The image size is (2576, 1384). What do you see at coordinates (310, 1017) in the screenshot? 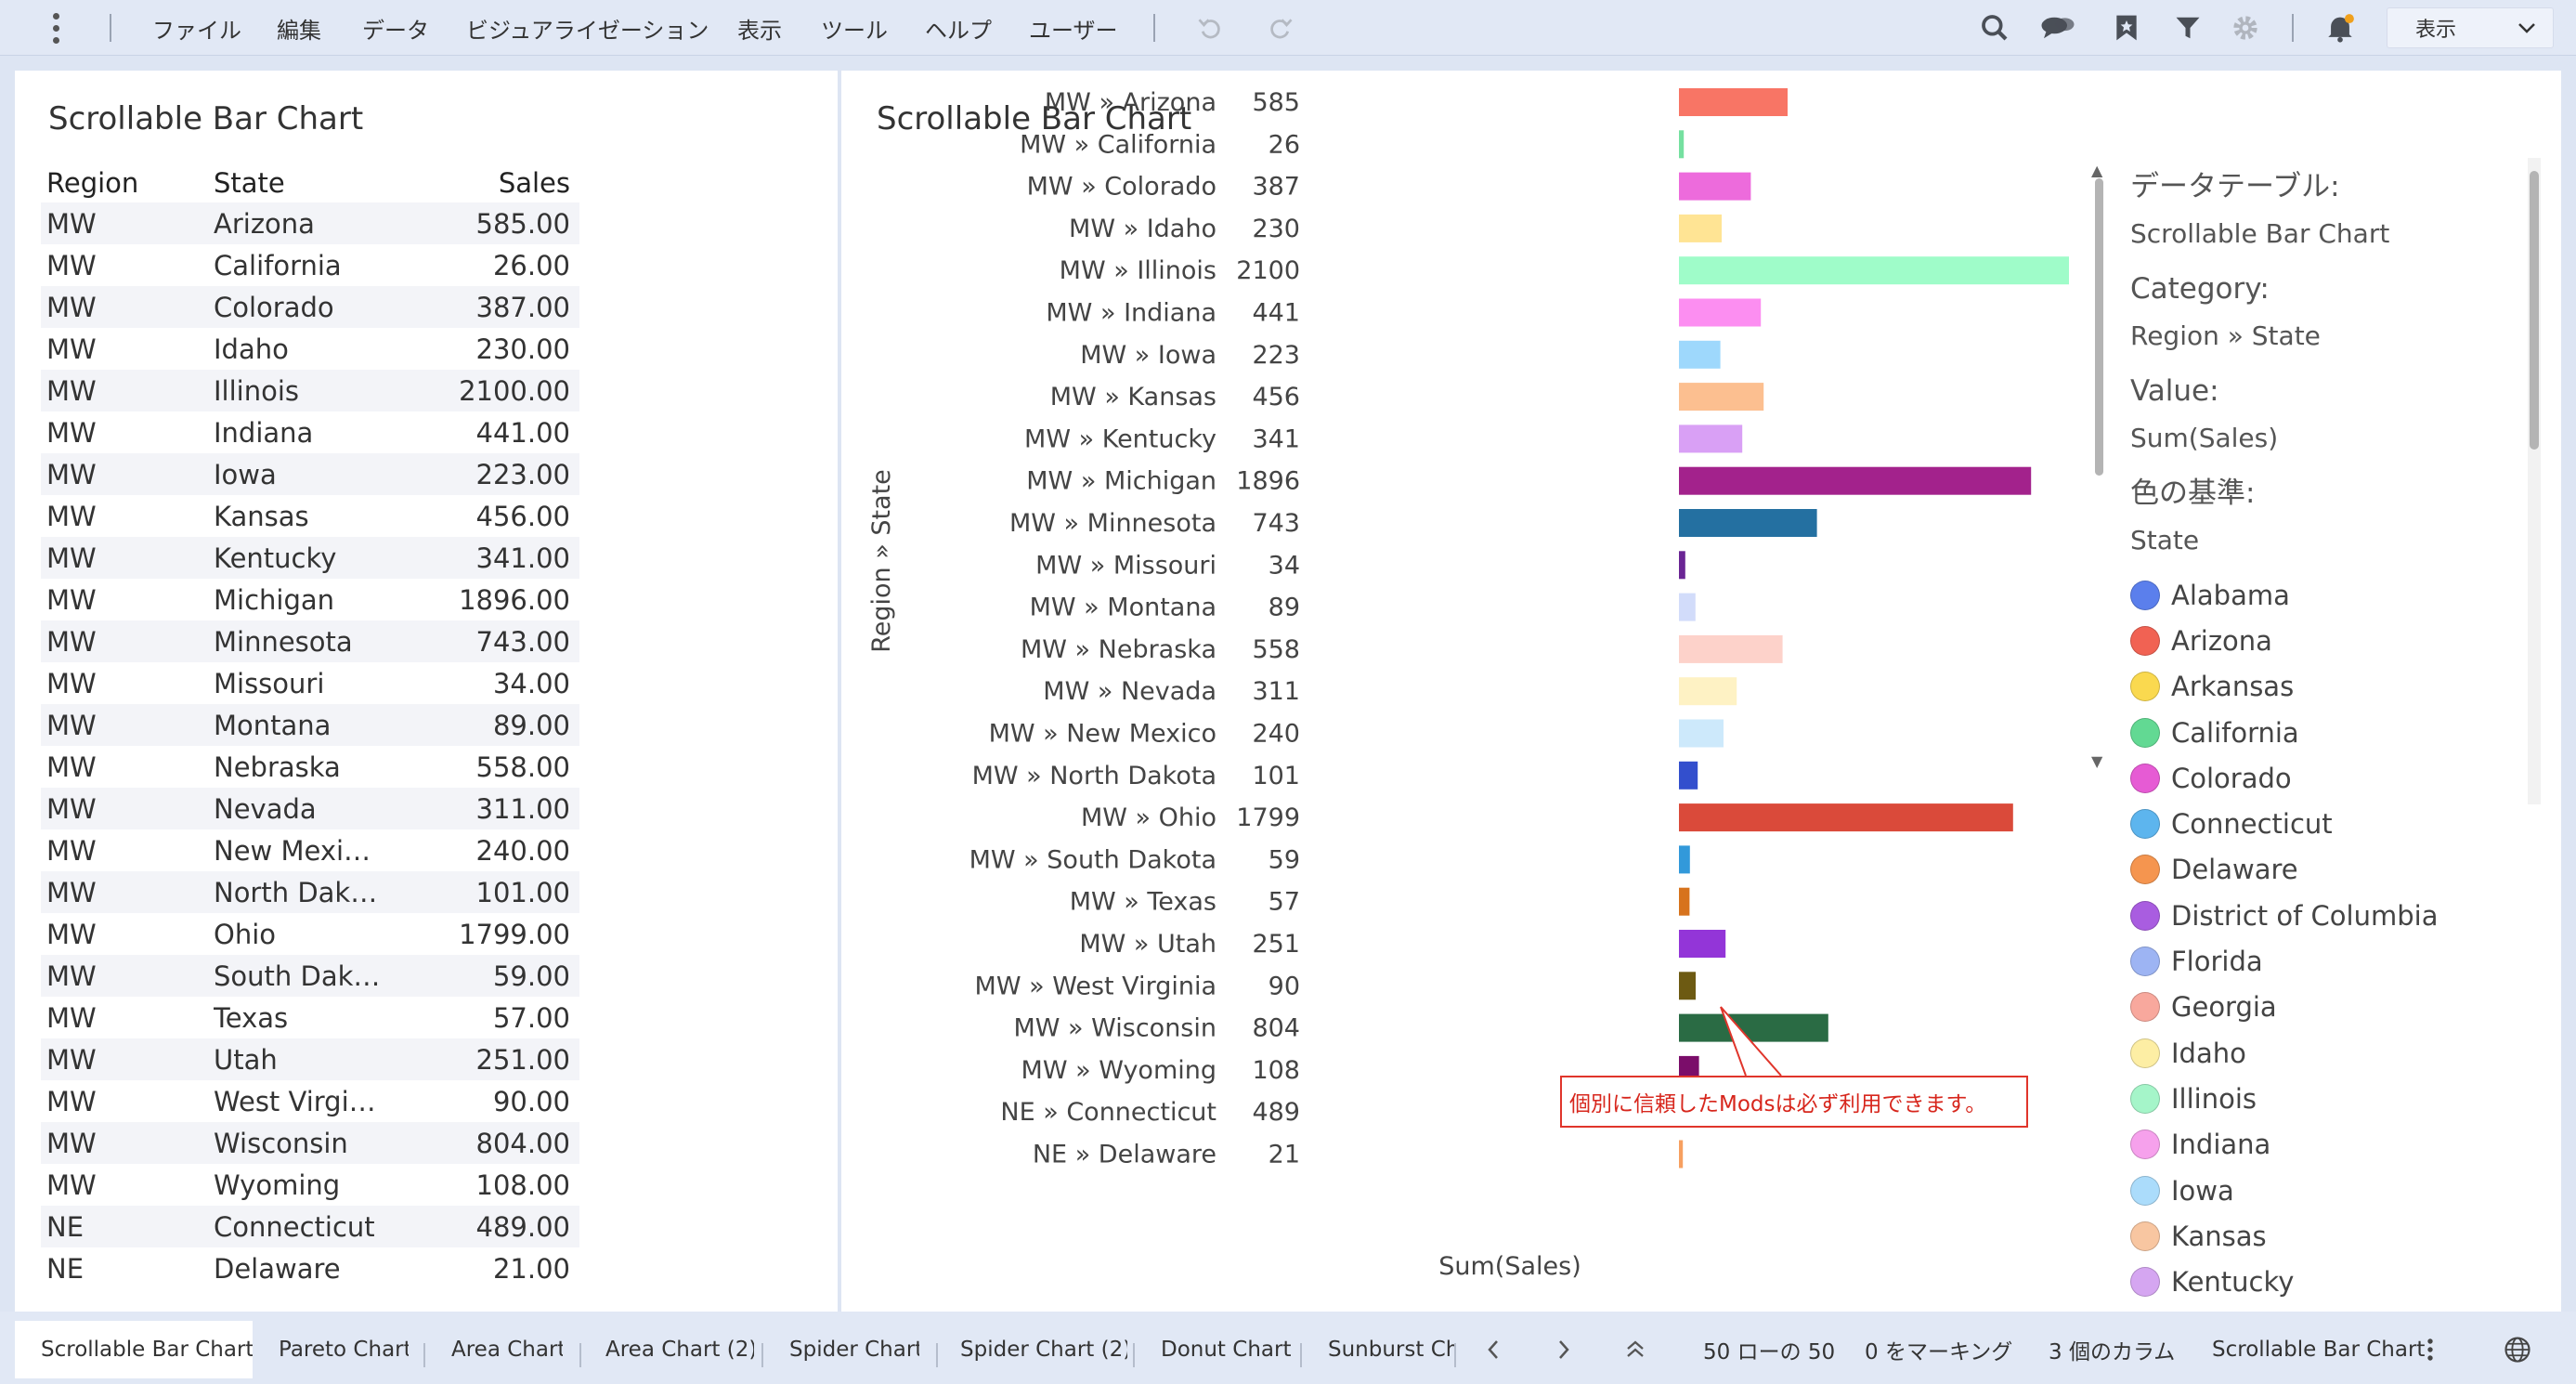
I see `table-row: MW Texas 57.00` at bounding box center [310, 1017].